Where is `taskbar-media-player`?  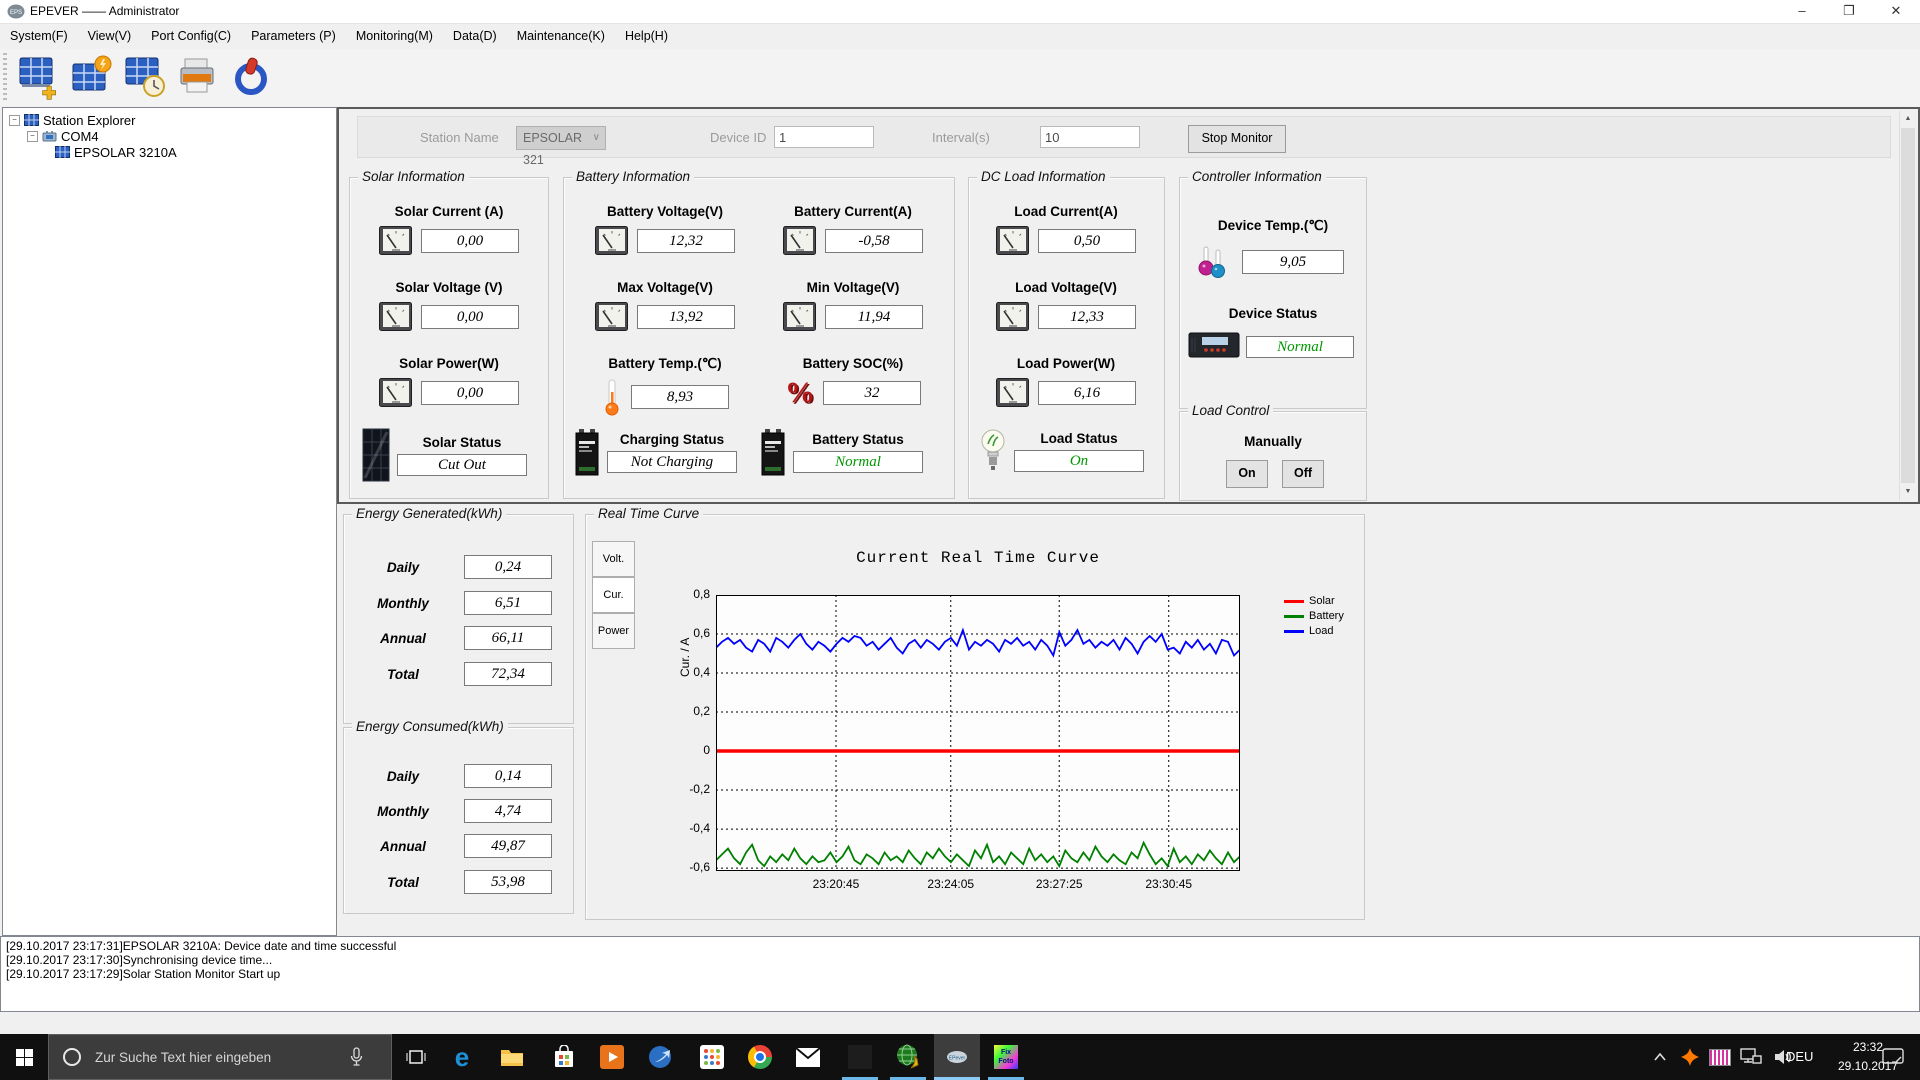
taskbar-media-player is located at coordinates (660, 1057).